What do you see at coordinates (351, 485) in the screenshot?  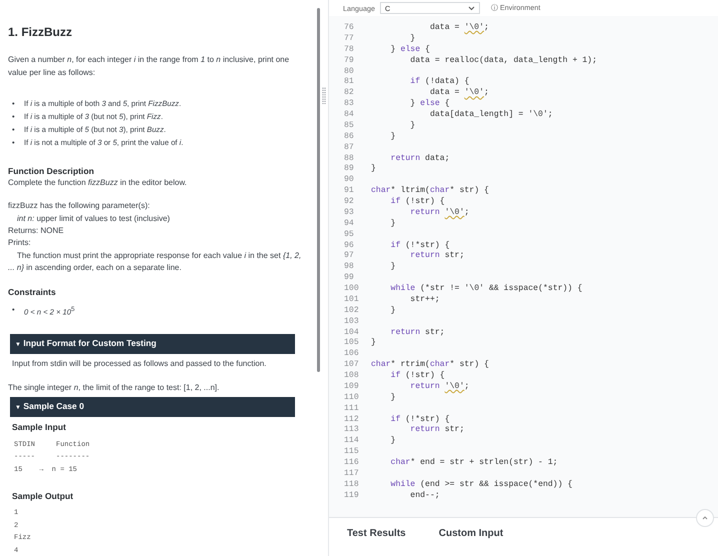 I see `line-number: 118` at bounding box center [351, 485].